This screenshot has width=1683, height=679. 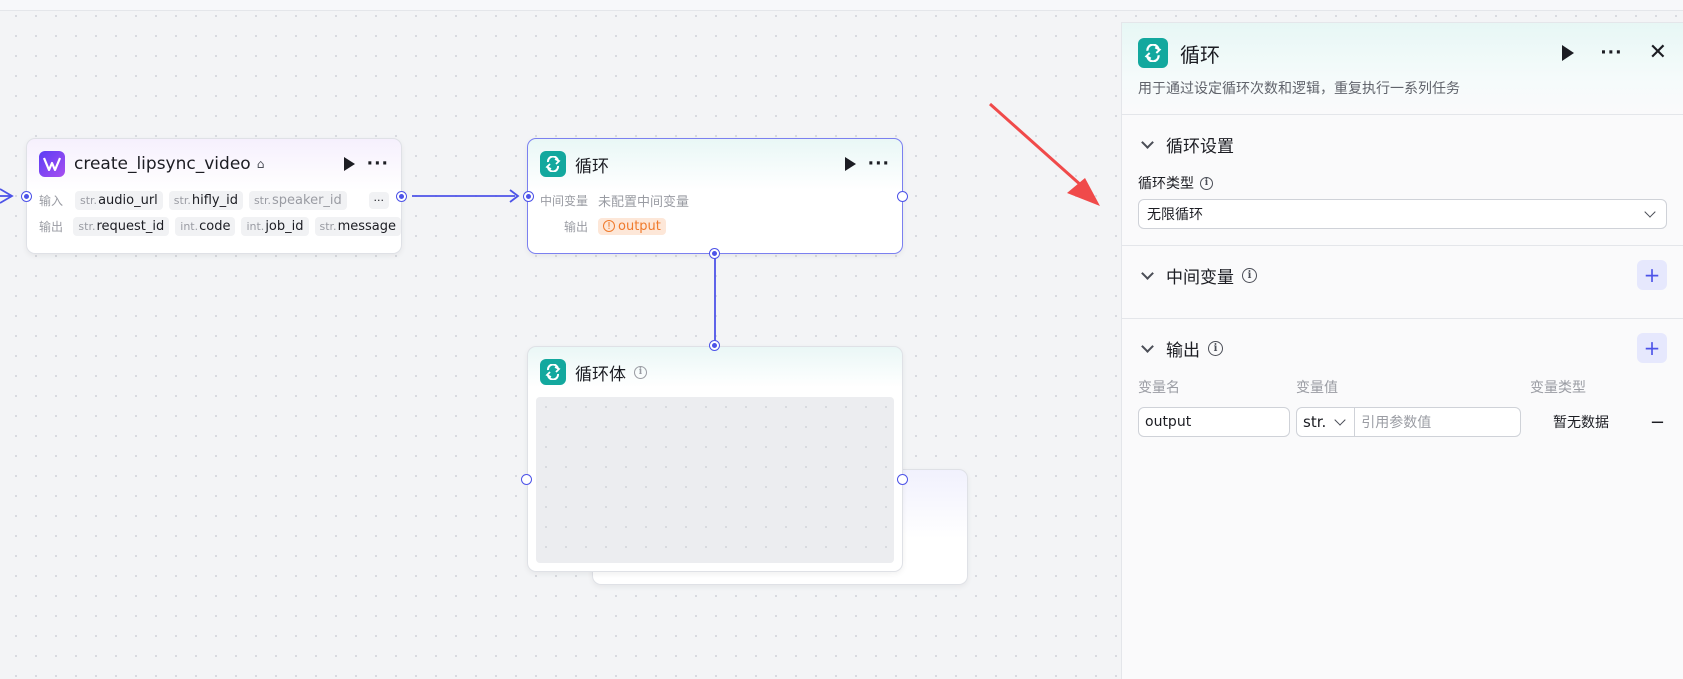 What do you see at coordinates (1402, 214) in the screenshot?
I see `loop-type-select: 无限循环` at bounding box center [1402, 214].